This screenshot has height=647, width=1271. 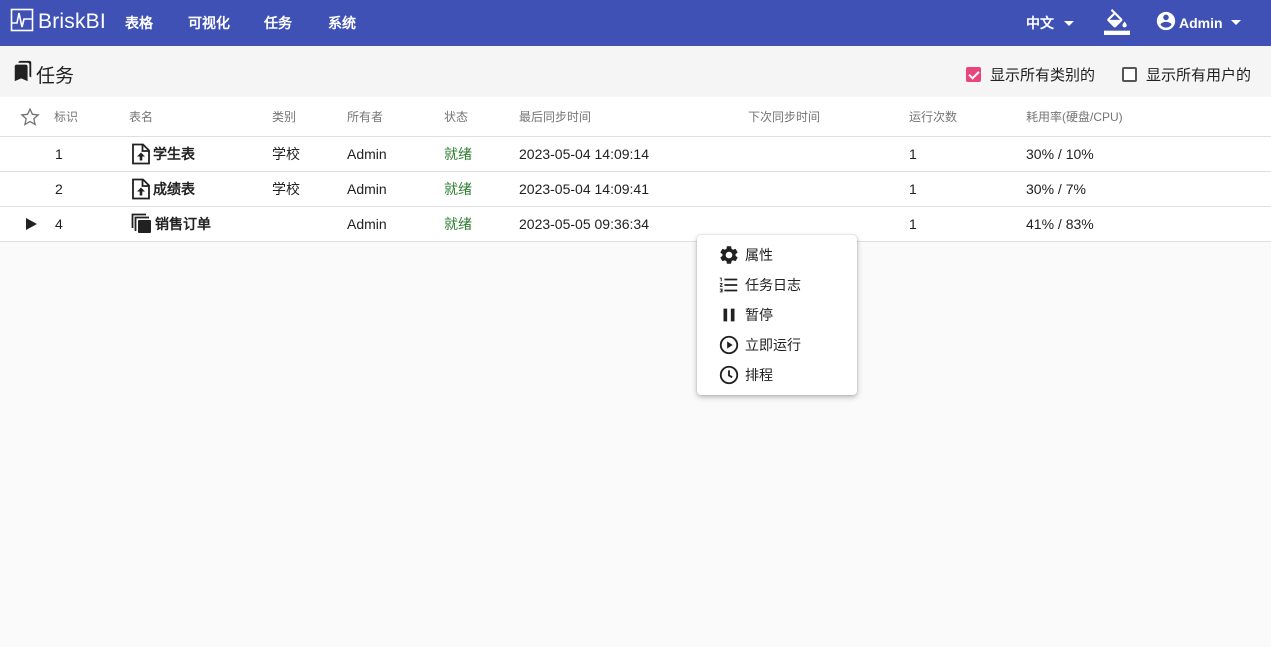 I want to click on row-usage: 41% / 83%, so click(x=1060, y=224).